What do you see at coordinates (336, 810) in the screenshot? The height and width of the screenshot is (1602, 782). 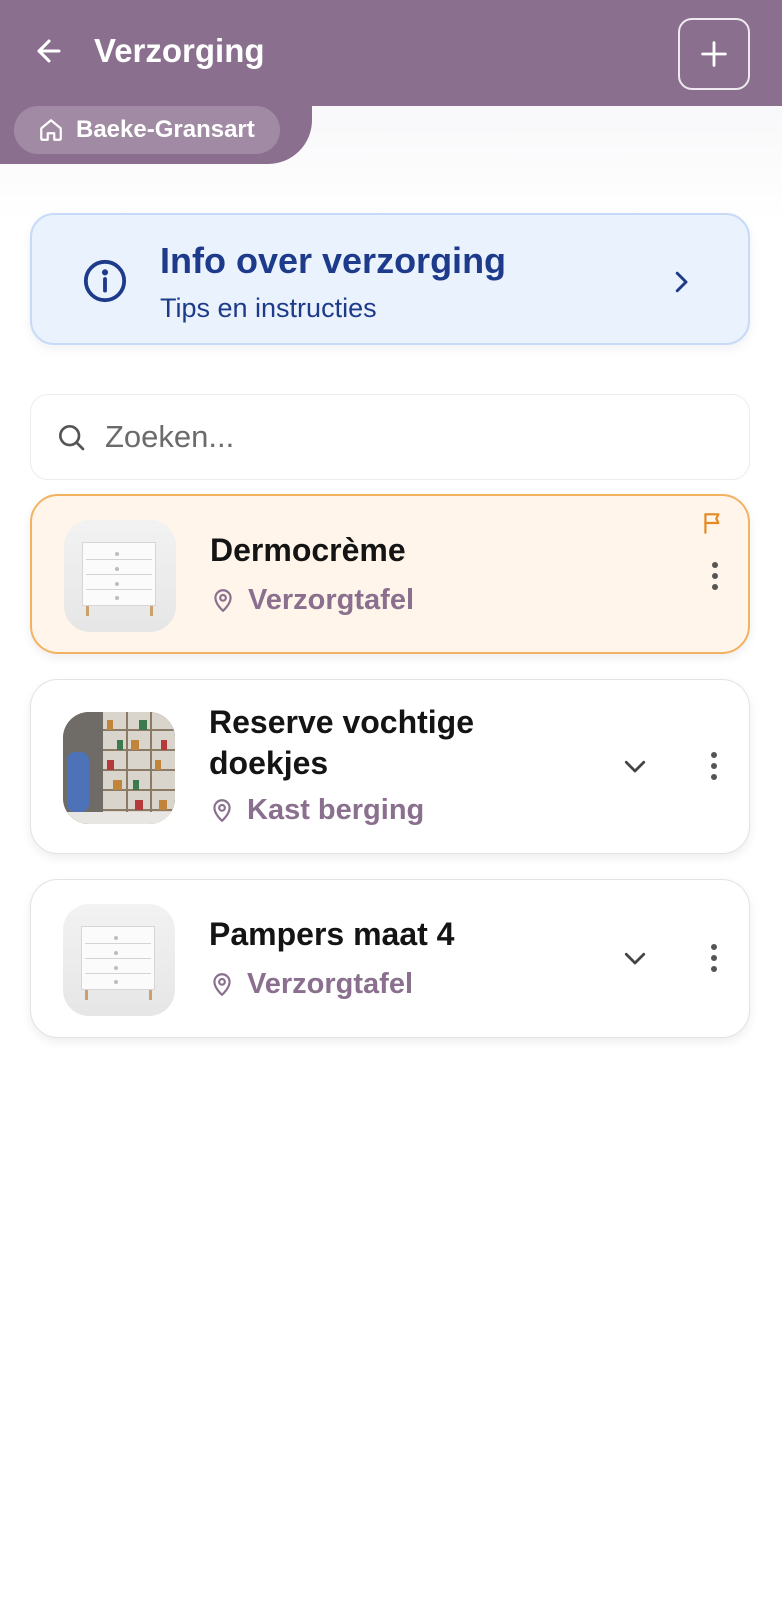 I see `item-location-label: Kast berging` at bounding box center [336, 810].